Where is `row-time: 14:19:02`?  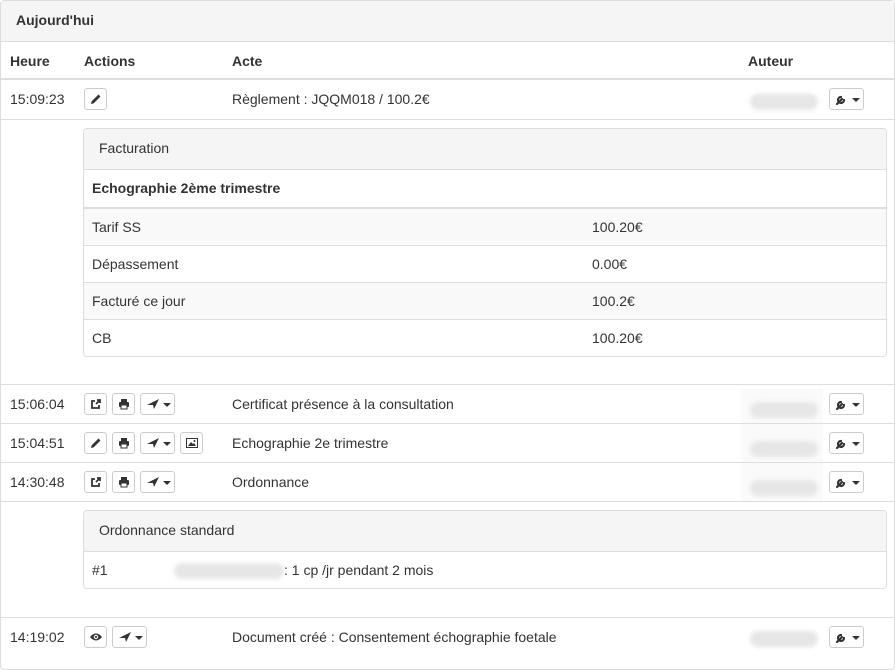 row-time: 14:19:02 is located at coordinates (37, 637).